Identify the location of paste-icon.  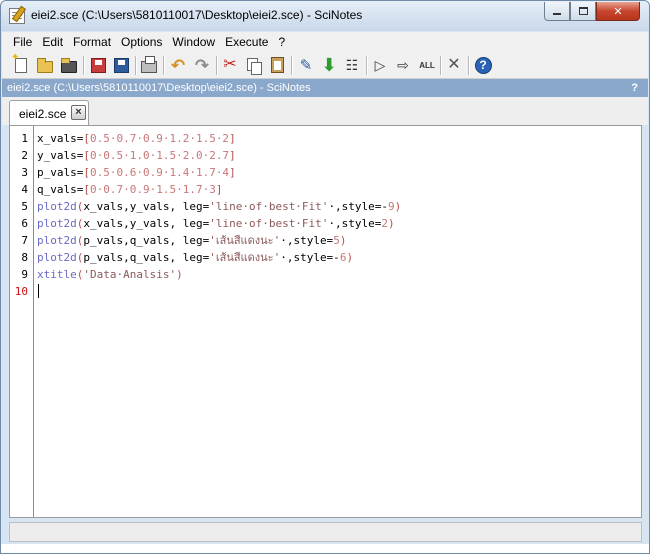
(277, 65).